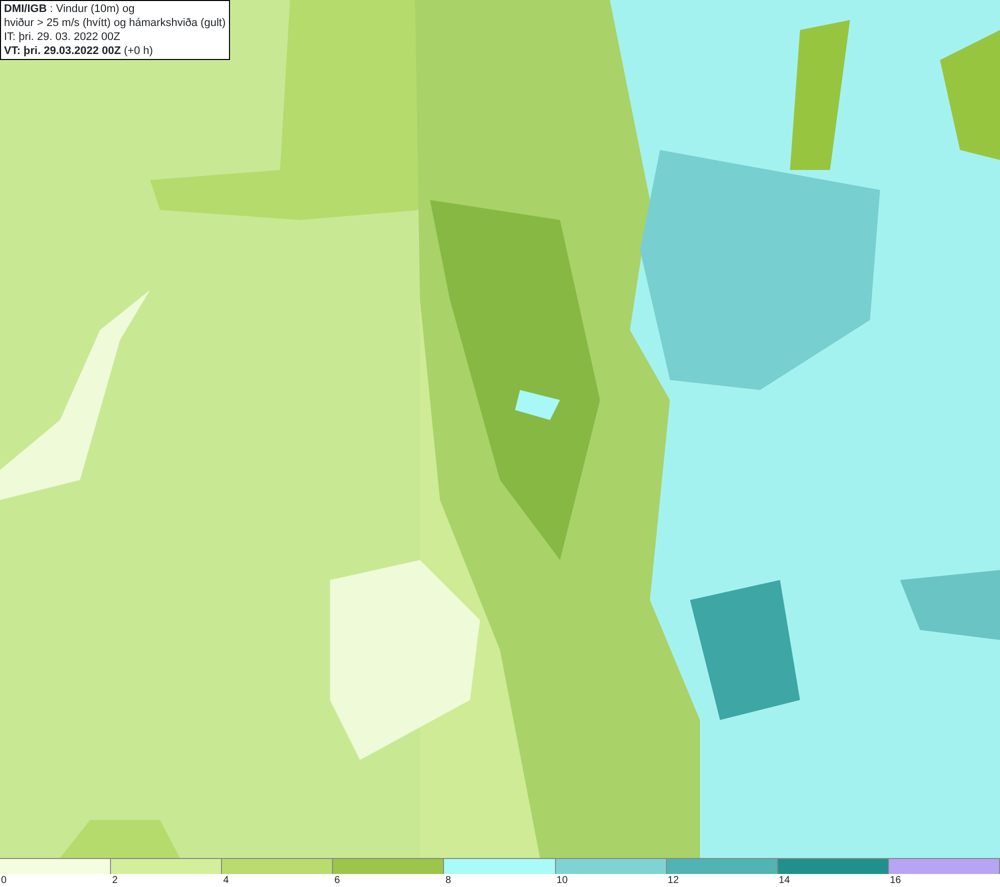 The width and height of the screenshot is (1000, 887). I want to click on title-text: IT: þri. 29. 03. 2022 00Z, so click(63, 37).